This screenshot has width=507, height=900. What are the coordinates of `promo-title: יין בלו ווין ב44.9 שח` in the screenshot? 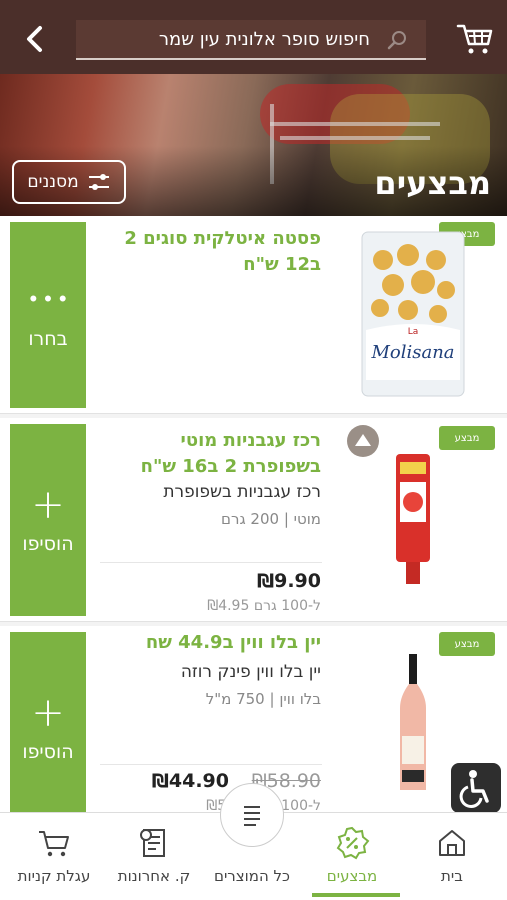 It's located at (211, 643).